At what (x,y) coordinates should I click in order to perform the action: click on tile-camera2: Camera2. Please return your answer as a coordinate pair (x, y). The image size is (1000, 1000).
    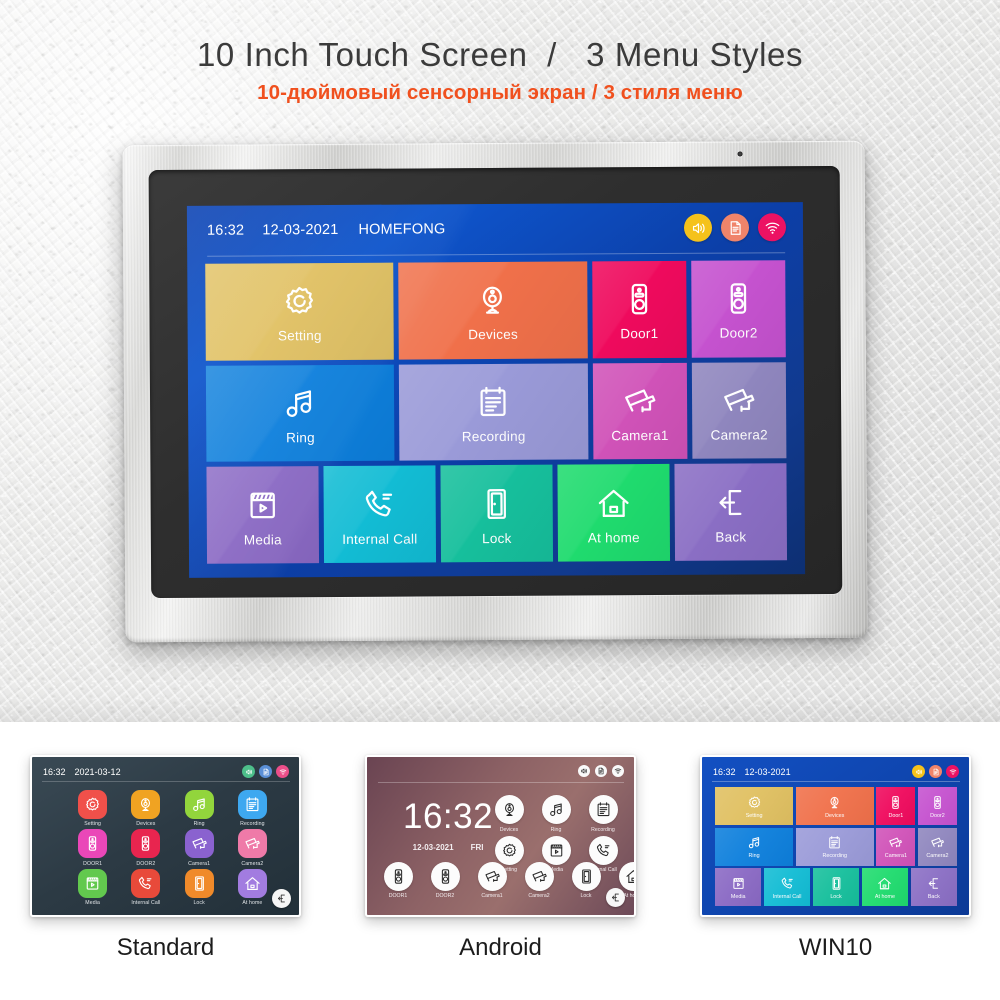
    Looking at the image, I should click on (739, 410).